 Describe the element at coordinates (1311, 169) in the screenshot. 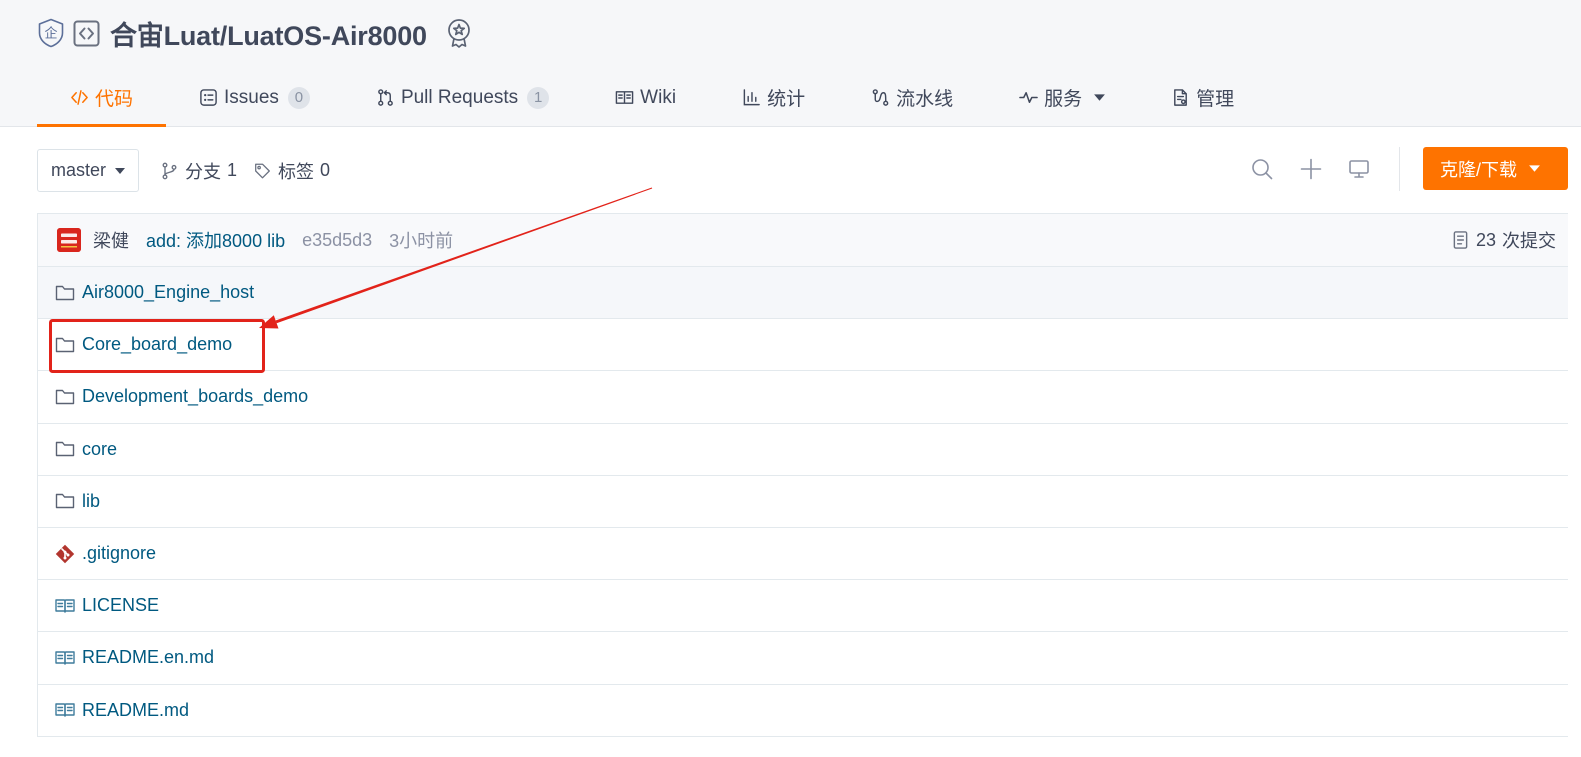

I see `plus-icon` at that location.